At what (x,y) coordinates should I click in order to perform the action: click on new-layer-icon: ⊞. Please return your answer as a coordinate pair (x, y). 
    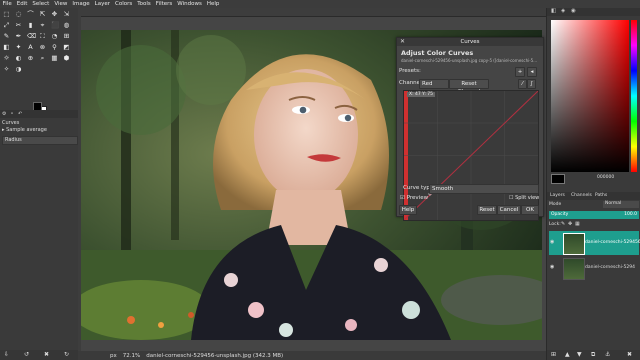
    Looking at the image, I should click on (553, 354).